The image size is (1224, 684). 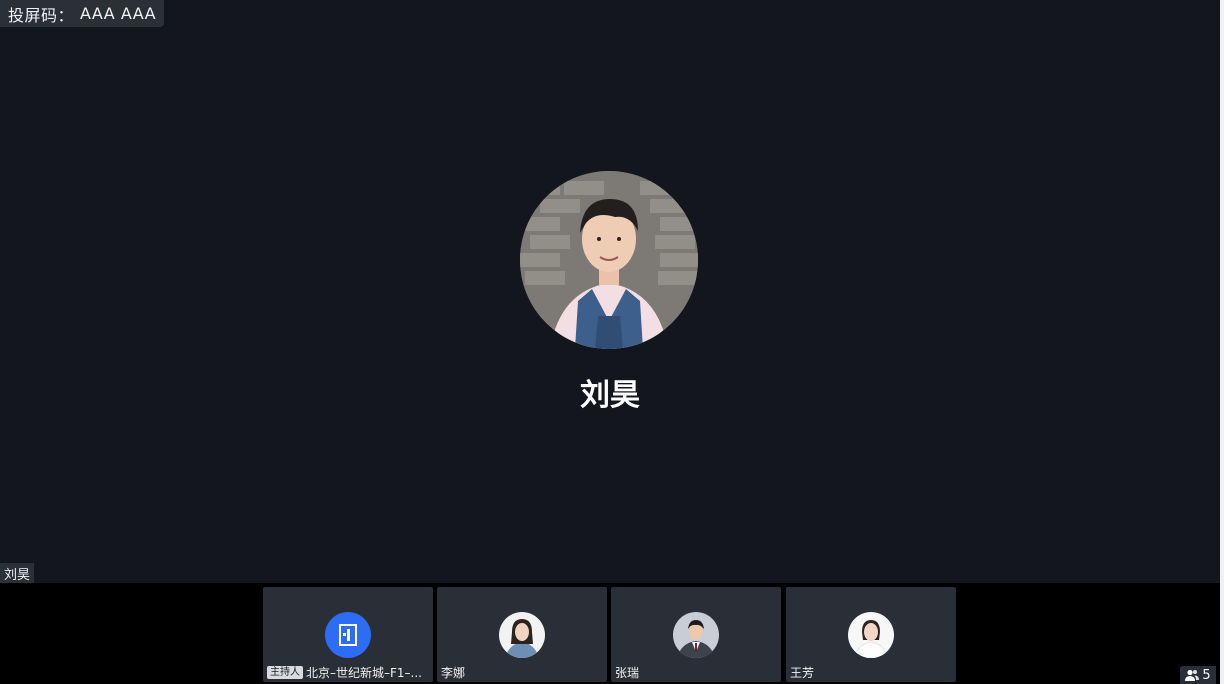 I want to click on speaker-name-tag: 刘昊, so click(x=17, y=573).